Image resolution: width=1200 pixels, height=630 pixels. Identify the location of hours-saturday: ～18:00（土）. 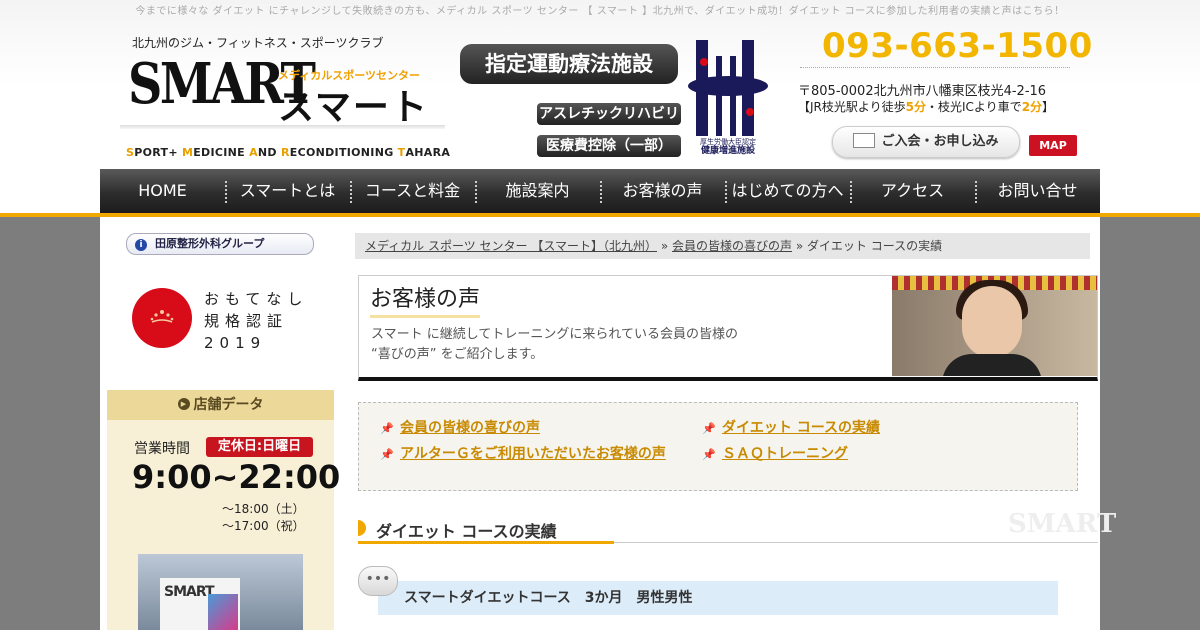
(263, 509).